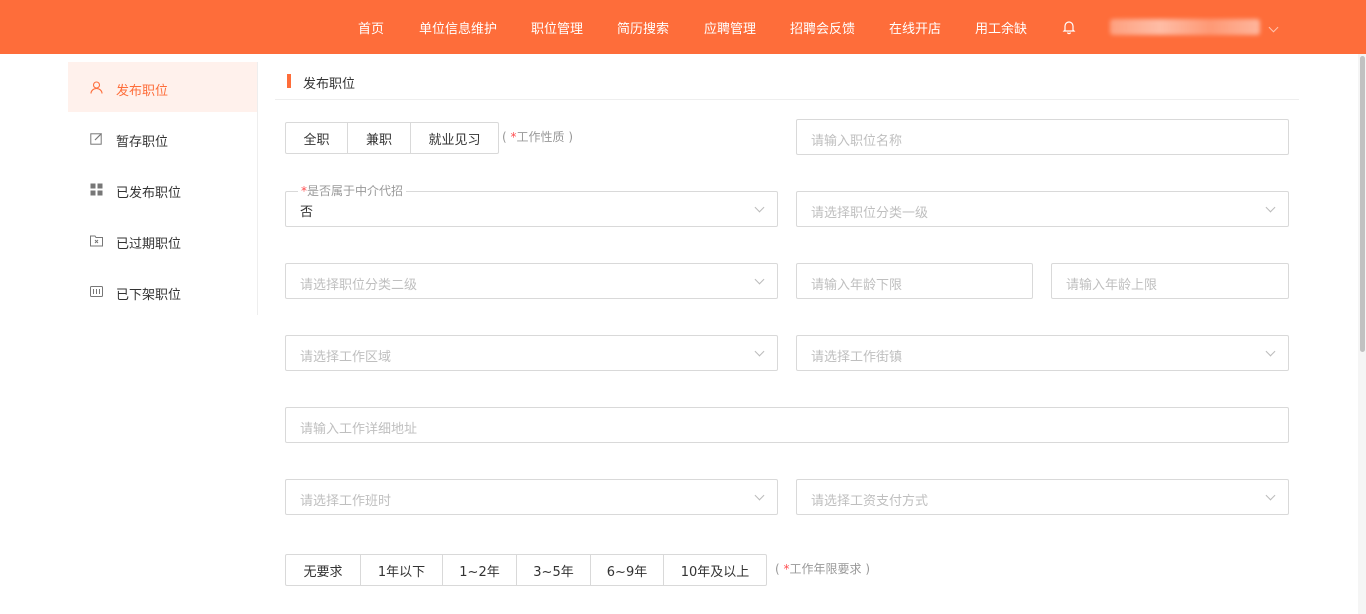  What do you see at coordinates (96, 87) in the screenshot?
I see `user-icon` at bounding box center [96, 87].